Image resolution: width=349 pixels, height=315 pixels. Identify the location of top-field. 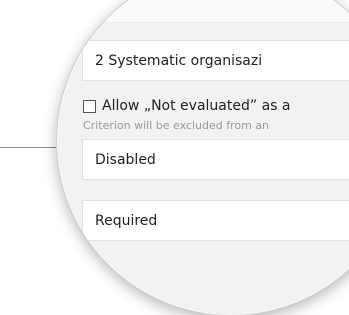
(215, 11).